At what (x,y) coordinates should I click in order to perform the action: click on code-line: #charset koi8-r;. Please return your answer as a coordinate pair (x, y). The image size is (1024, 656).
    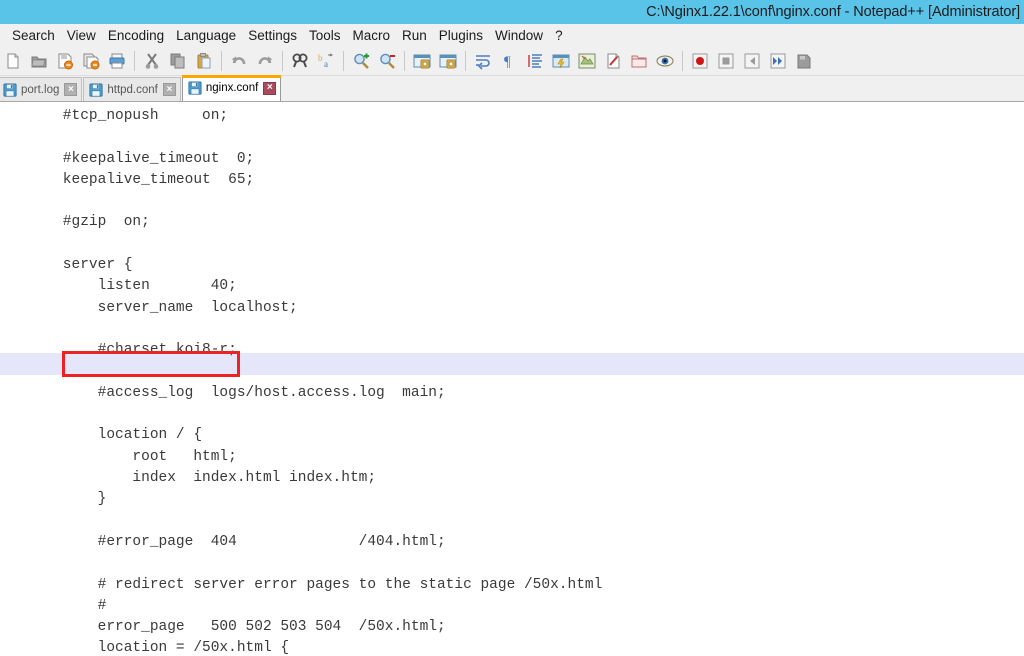
    Looking at the image, I should click on (132, 350).